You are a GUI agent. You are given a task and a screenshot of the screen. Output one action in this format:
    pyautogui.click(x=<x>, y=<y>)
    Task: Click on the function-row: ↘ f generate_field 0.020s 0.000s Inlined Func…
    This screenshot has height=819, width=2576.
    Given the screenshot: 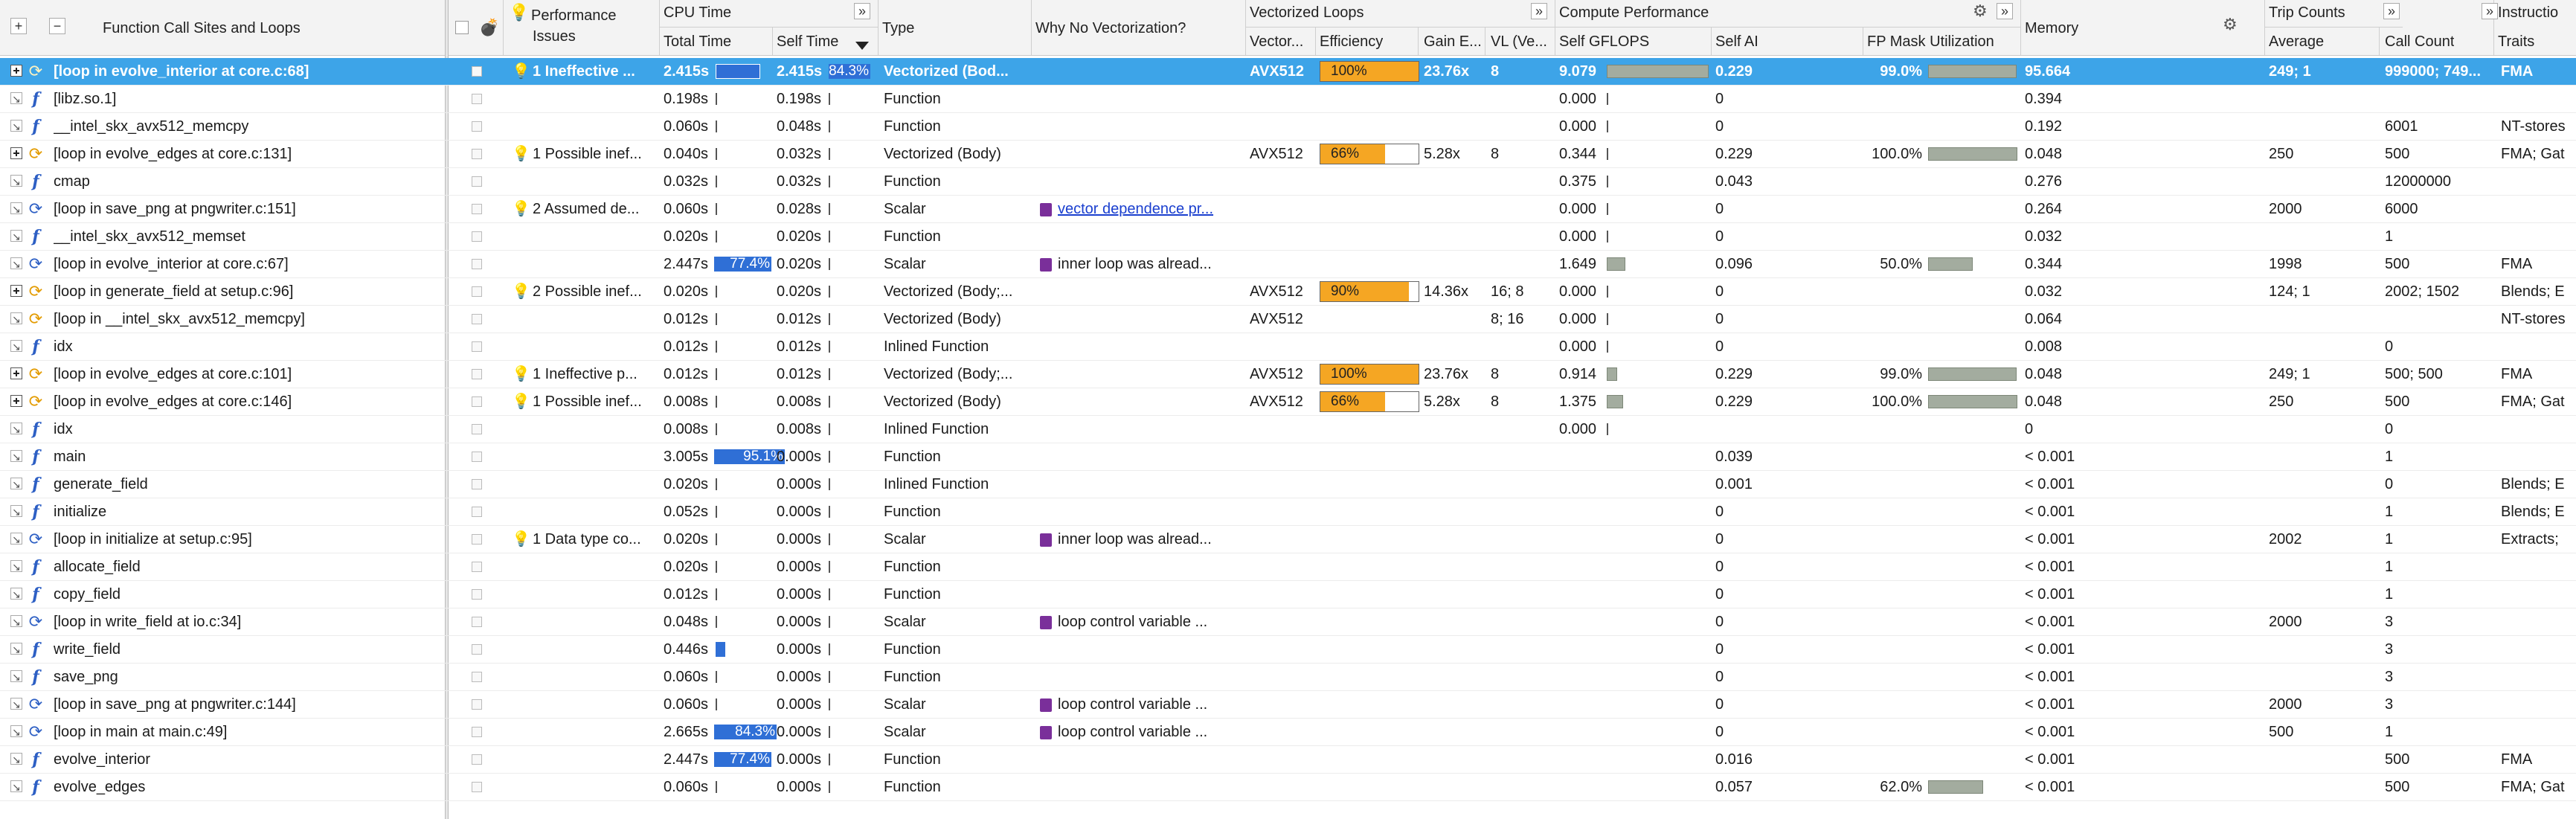 What is the action you would take?
    pyautogui.click(x=1288, y=485)
    